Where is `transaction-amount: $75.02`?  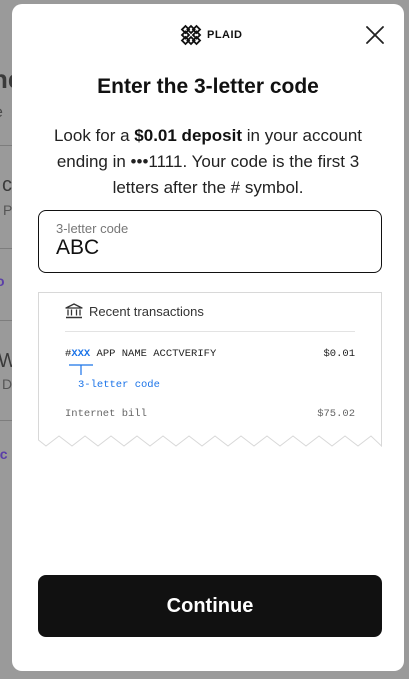 transaction-amount: $75.02 is located at coordinates (336, 414).